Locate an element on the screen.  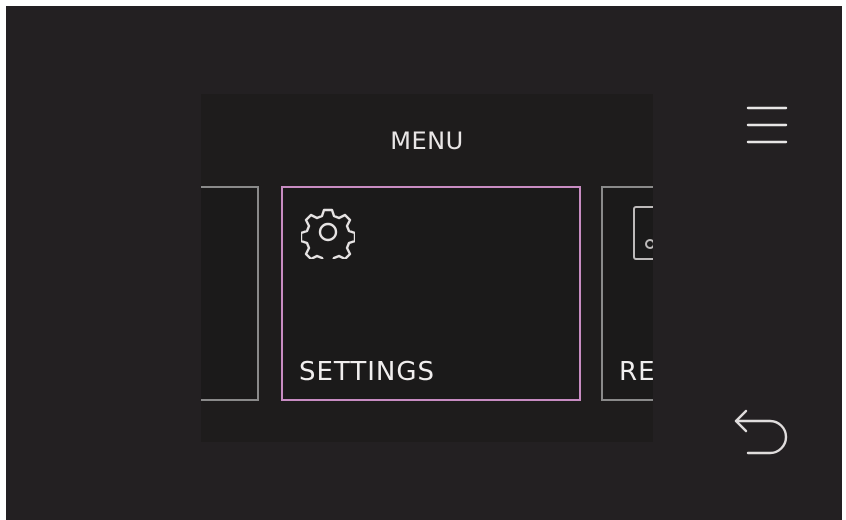
menu-card-next: RE is located at coordinates (627, 293).